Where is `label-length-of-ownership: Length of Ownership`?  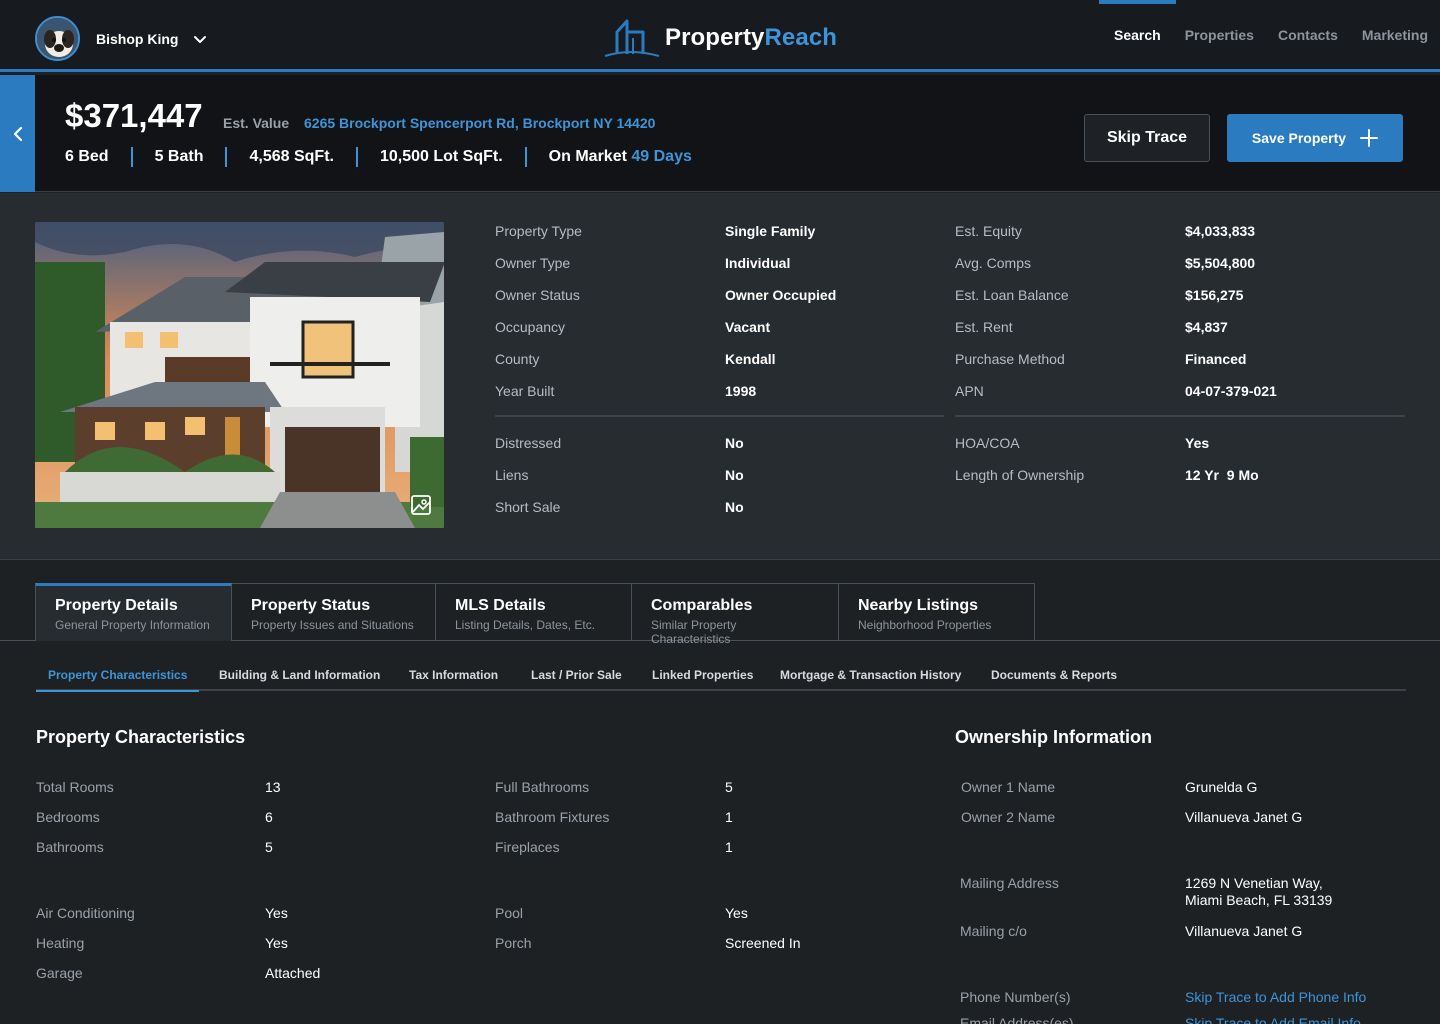
label-length-of-ownership: Length of Ownership is located at coordinates (1020, 475).